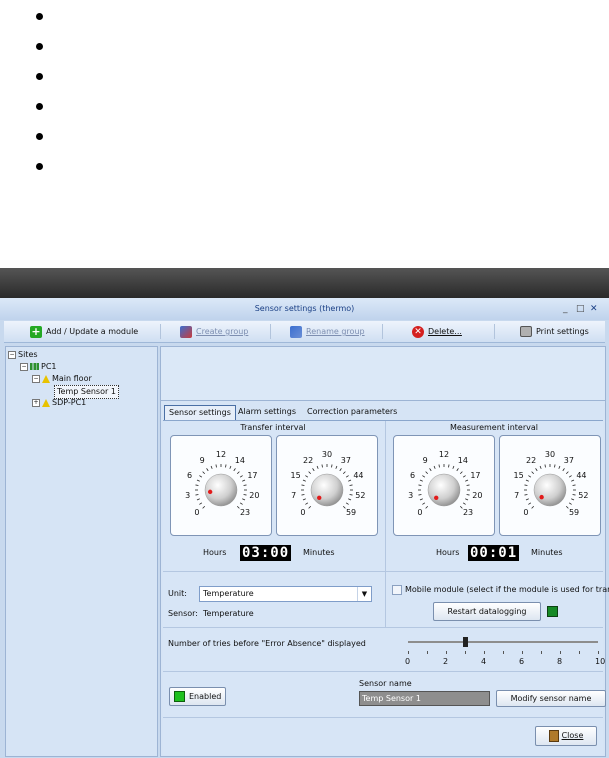 This screenshot has width=609, height=758. What do you see at coordinates (200, 412) in the screenshot?
I see `tab-sensor-settings: Sensor settings` at bounding box center [200, 412].